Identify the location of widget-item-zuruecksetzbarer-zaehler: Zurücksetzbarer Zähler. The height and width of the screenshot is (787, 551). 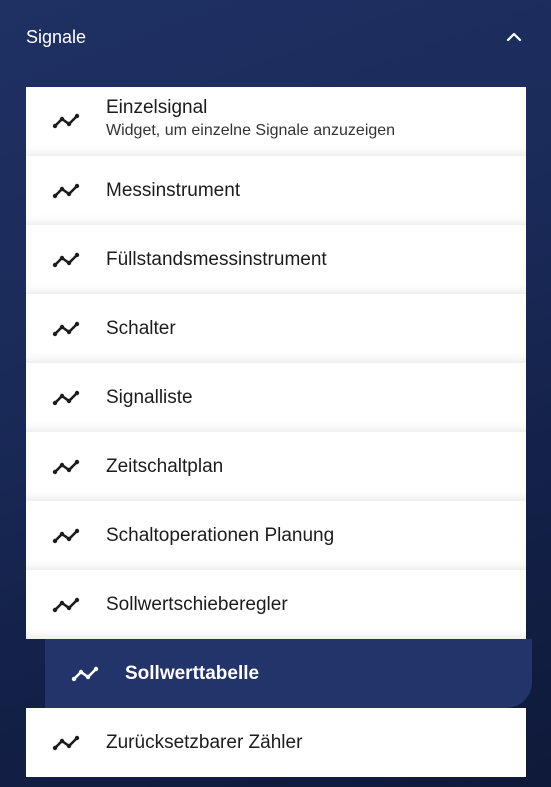
(276, 742).